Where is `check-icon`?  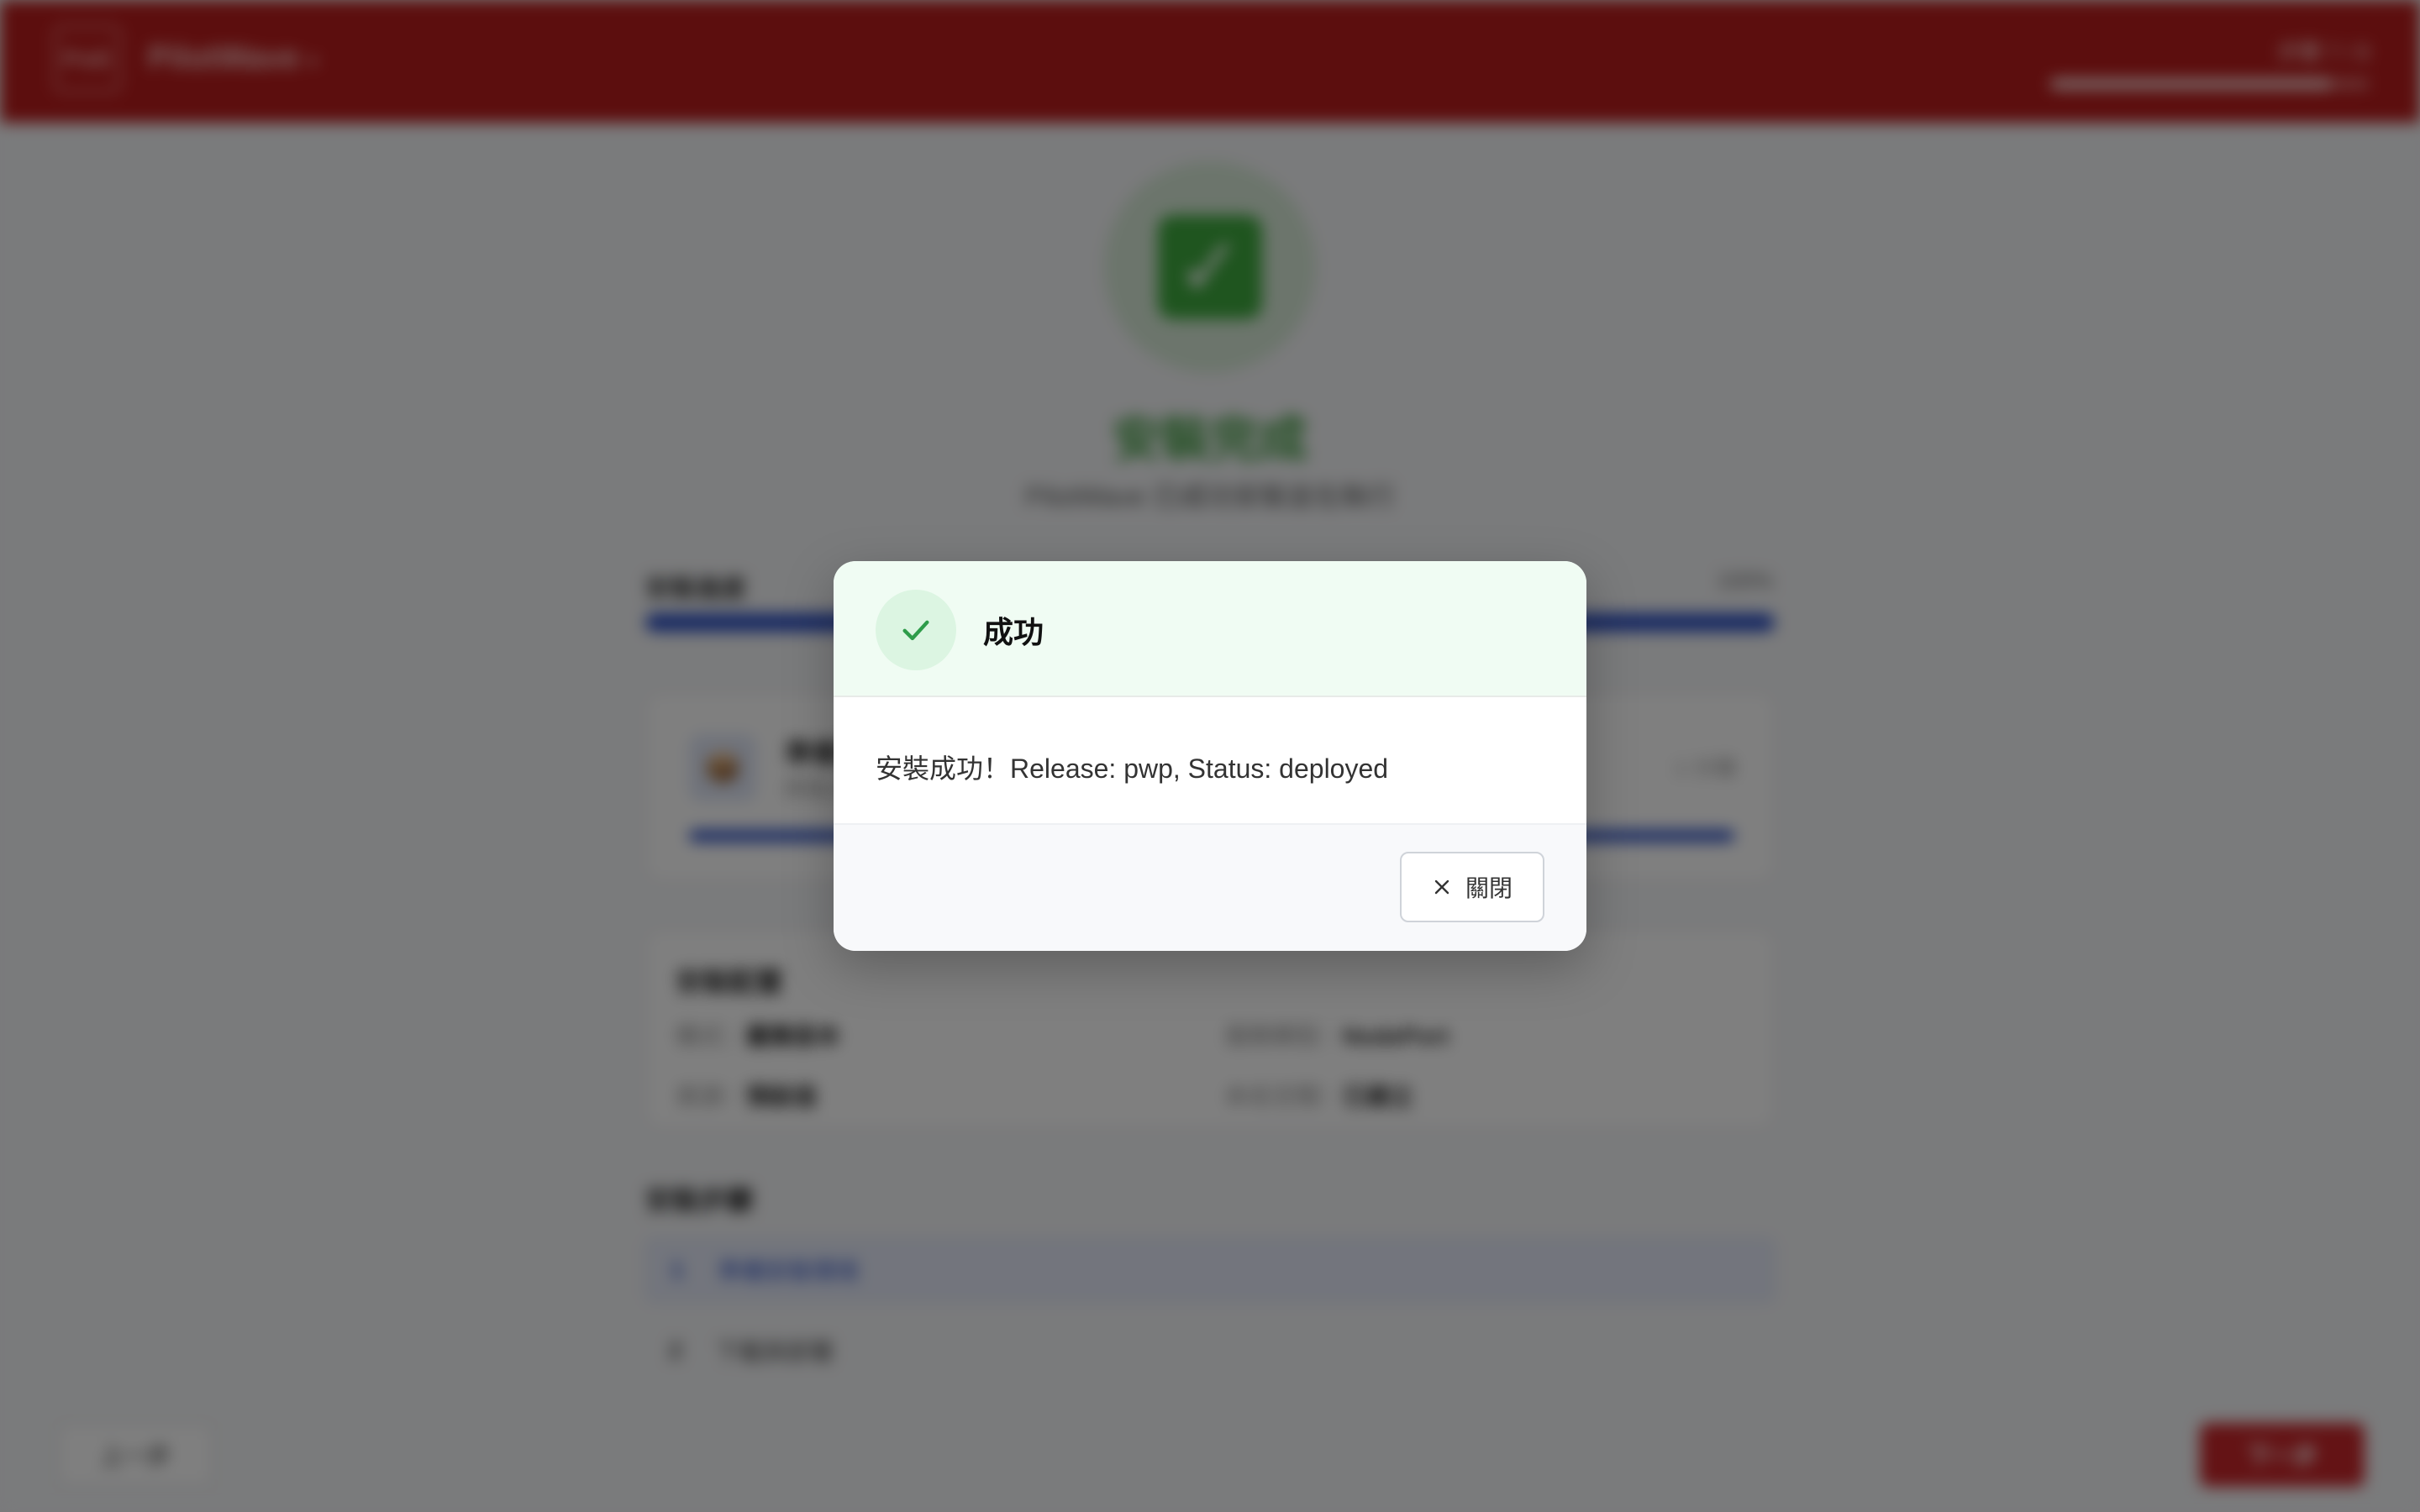
check-icon is located at coordinates (916, 630).